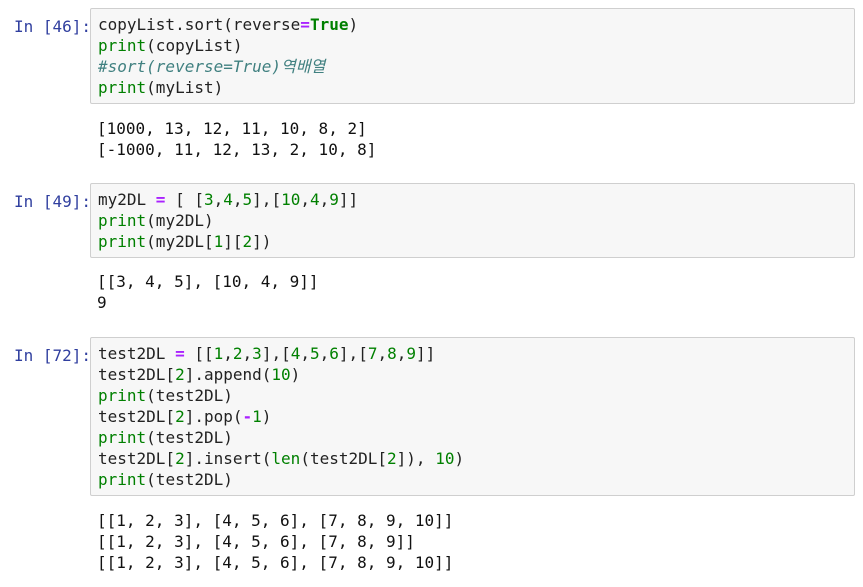  What do you see at coordinates (184, 199) in the screenshot?
I see `code-token: [ [` at bounding box center [184, 199].